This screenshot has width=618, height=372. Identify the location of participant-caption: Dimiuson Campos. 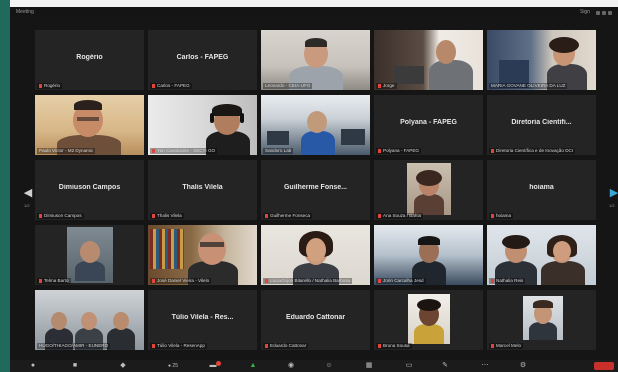
(60, 216).